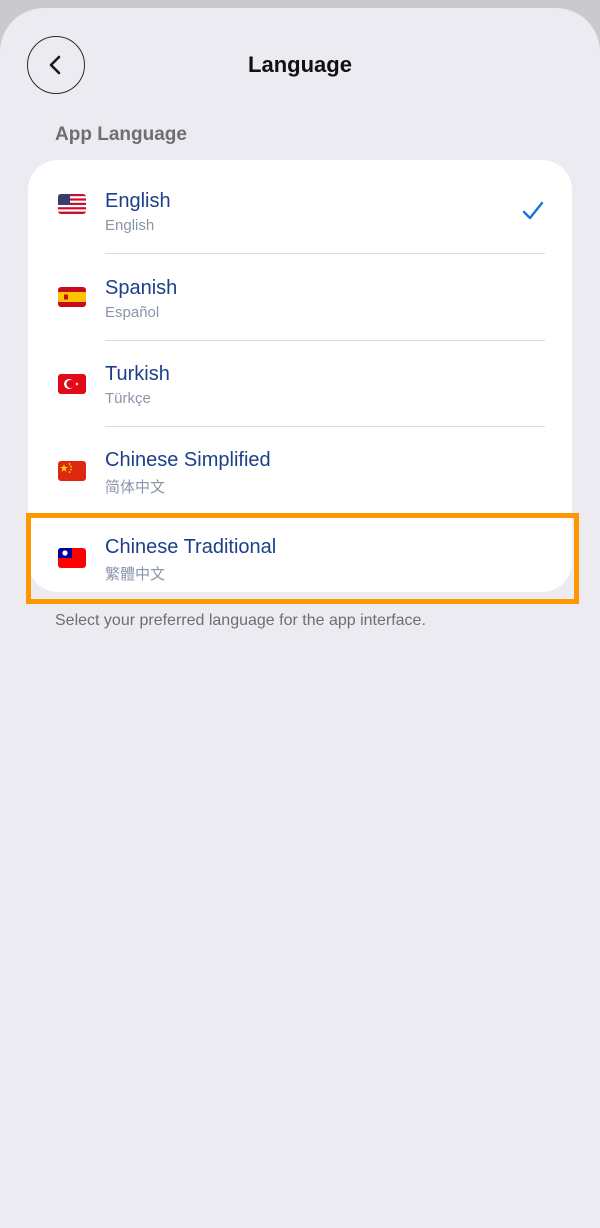 The width and height of the screenshot is (600, 1228). I want to click on spain-flag-icon, so click(72, 297).